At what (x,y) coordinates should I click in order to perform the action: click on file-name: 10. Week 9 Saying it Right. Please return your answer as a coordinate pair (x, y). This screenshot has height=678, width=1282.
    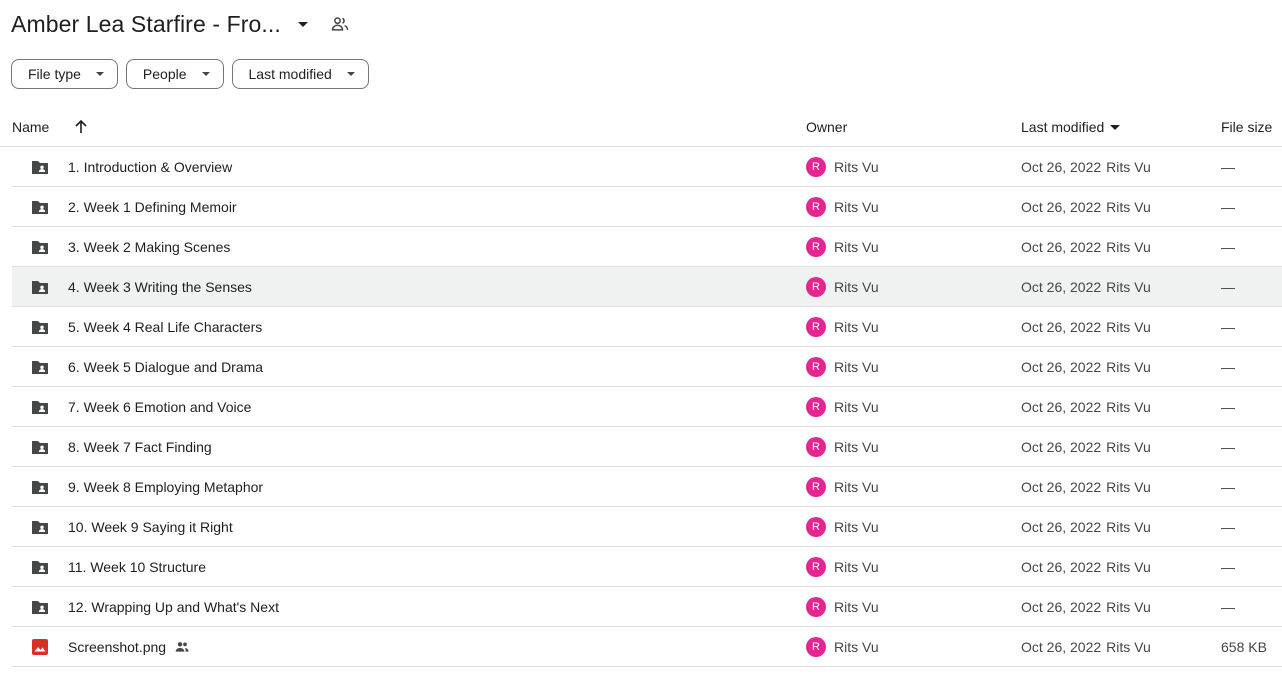
    Looking at the image, I should click on (150, 526).